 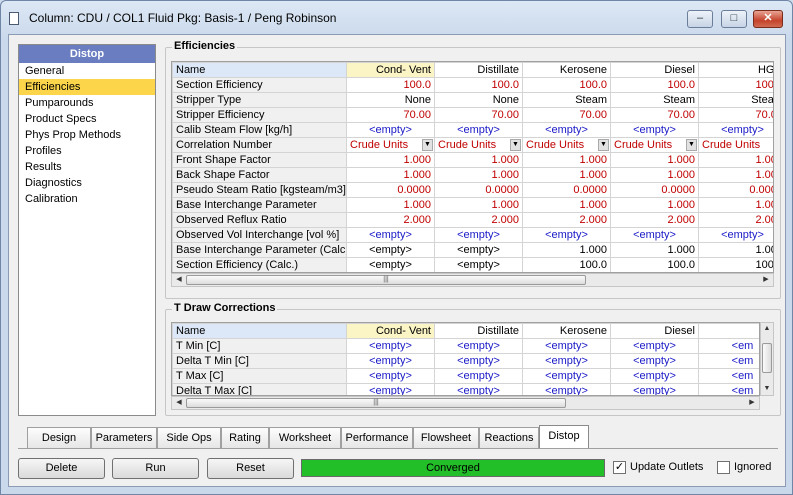 I want to click on tab-parameters: Parameters, so click(x=124, y=437).